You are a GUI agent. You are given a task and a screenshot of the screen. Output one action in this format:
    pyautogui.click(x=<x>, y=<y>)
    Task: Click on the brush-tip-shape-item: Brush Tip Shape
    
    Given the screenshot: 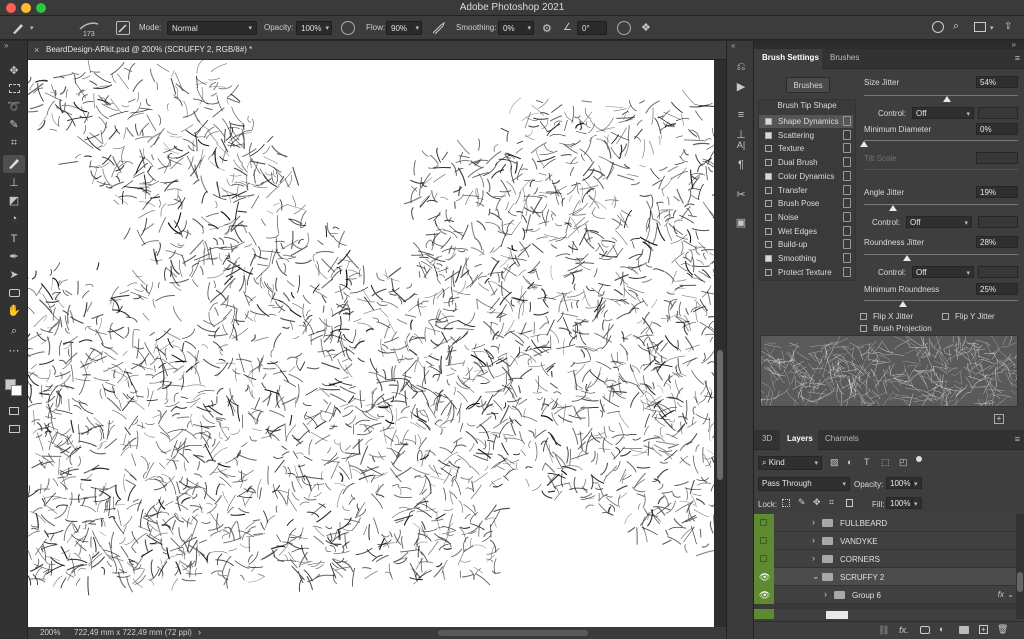 What is the action you would take?
    pyautogui.click(x=807, y=107)
    